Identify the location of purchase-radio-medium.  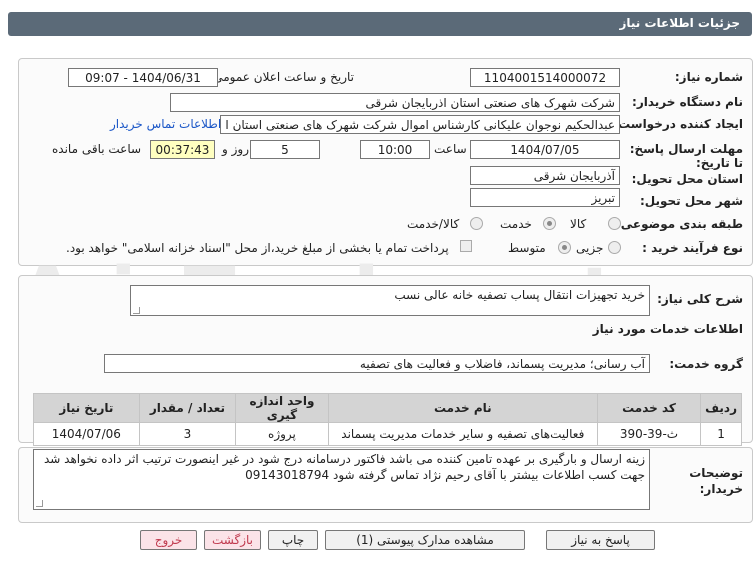
(564, 247).